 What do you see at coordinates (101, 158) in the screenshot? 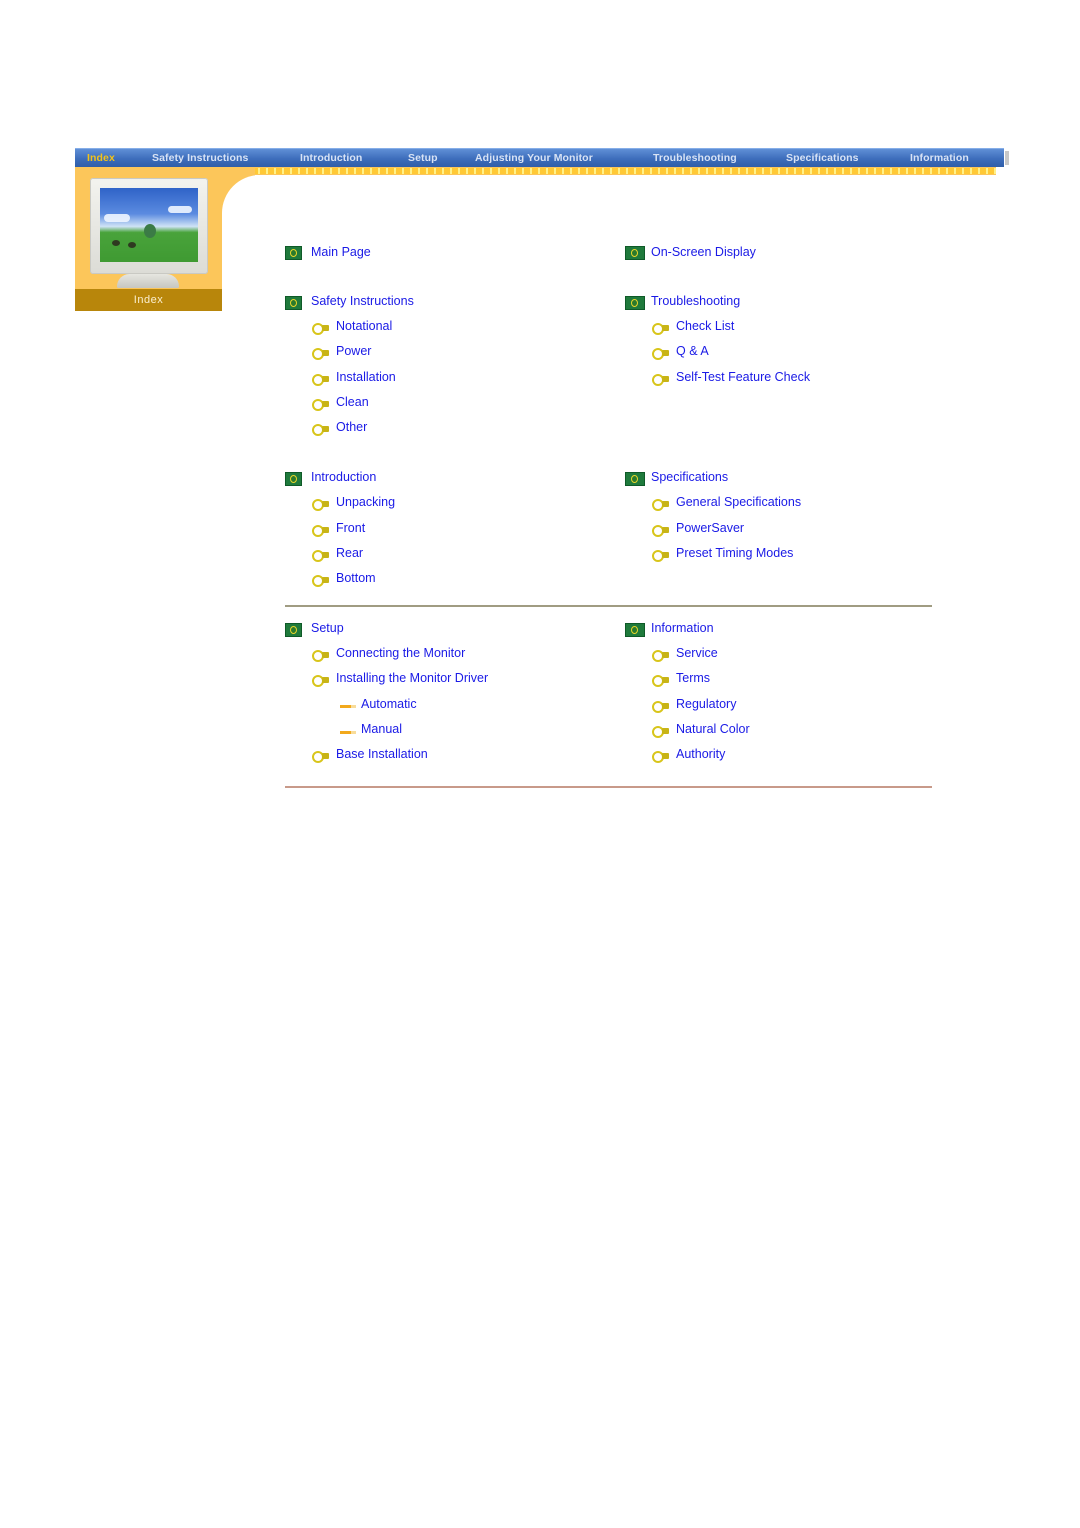
I see `nav-tab-index: Index` at bounding box center [101, 158].